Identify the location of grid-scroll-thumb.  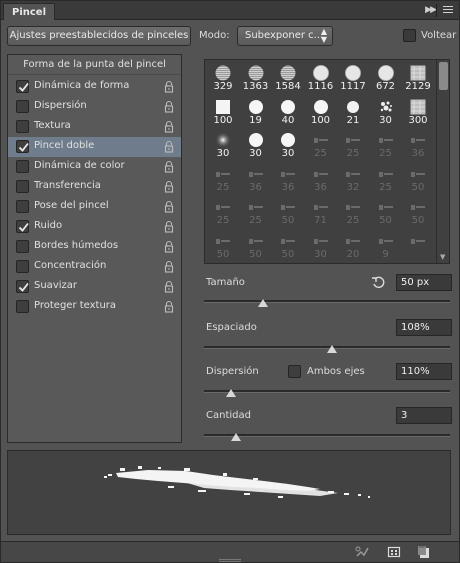
(443, 76).